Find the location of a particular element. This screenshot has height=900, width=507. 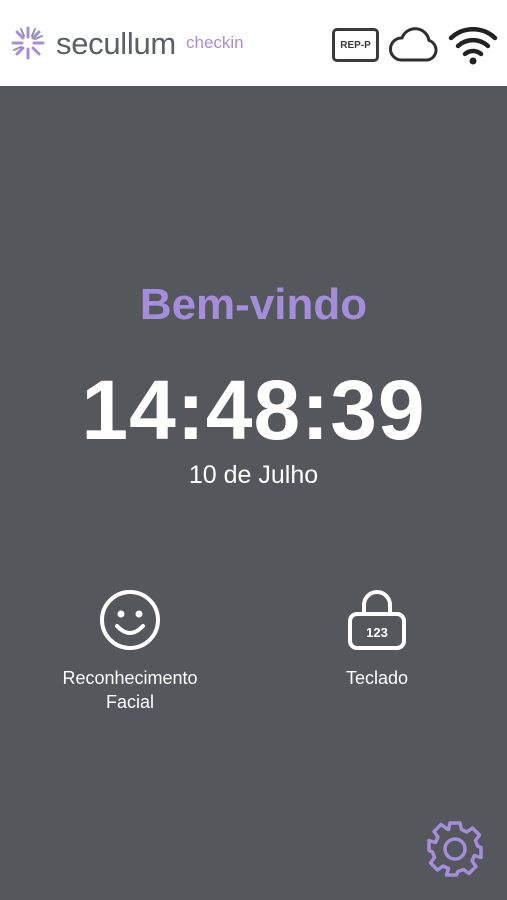

keypad-digits: 123 is located at coordinates (377, 632).